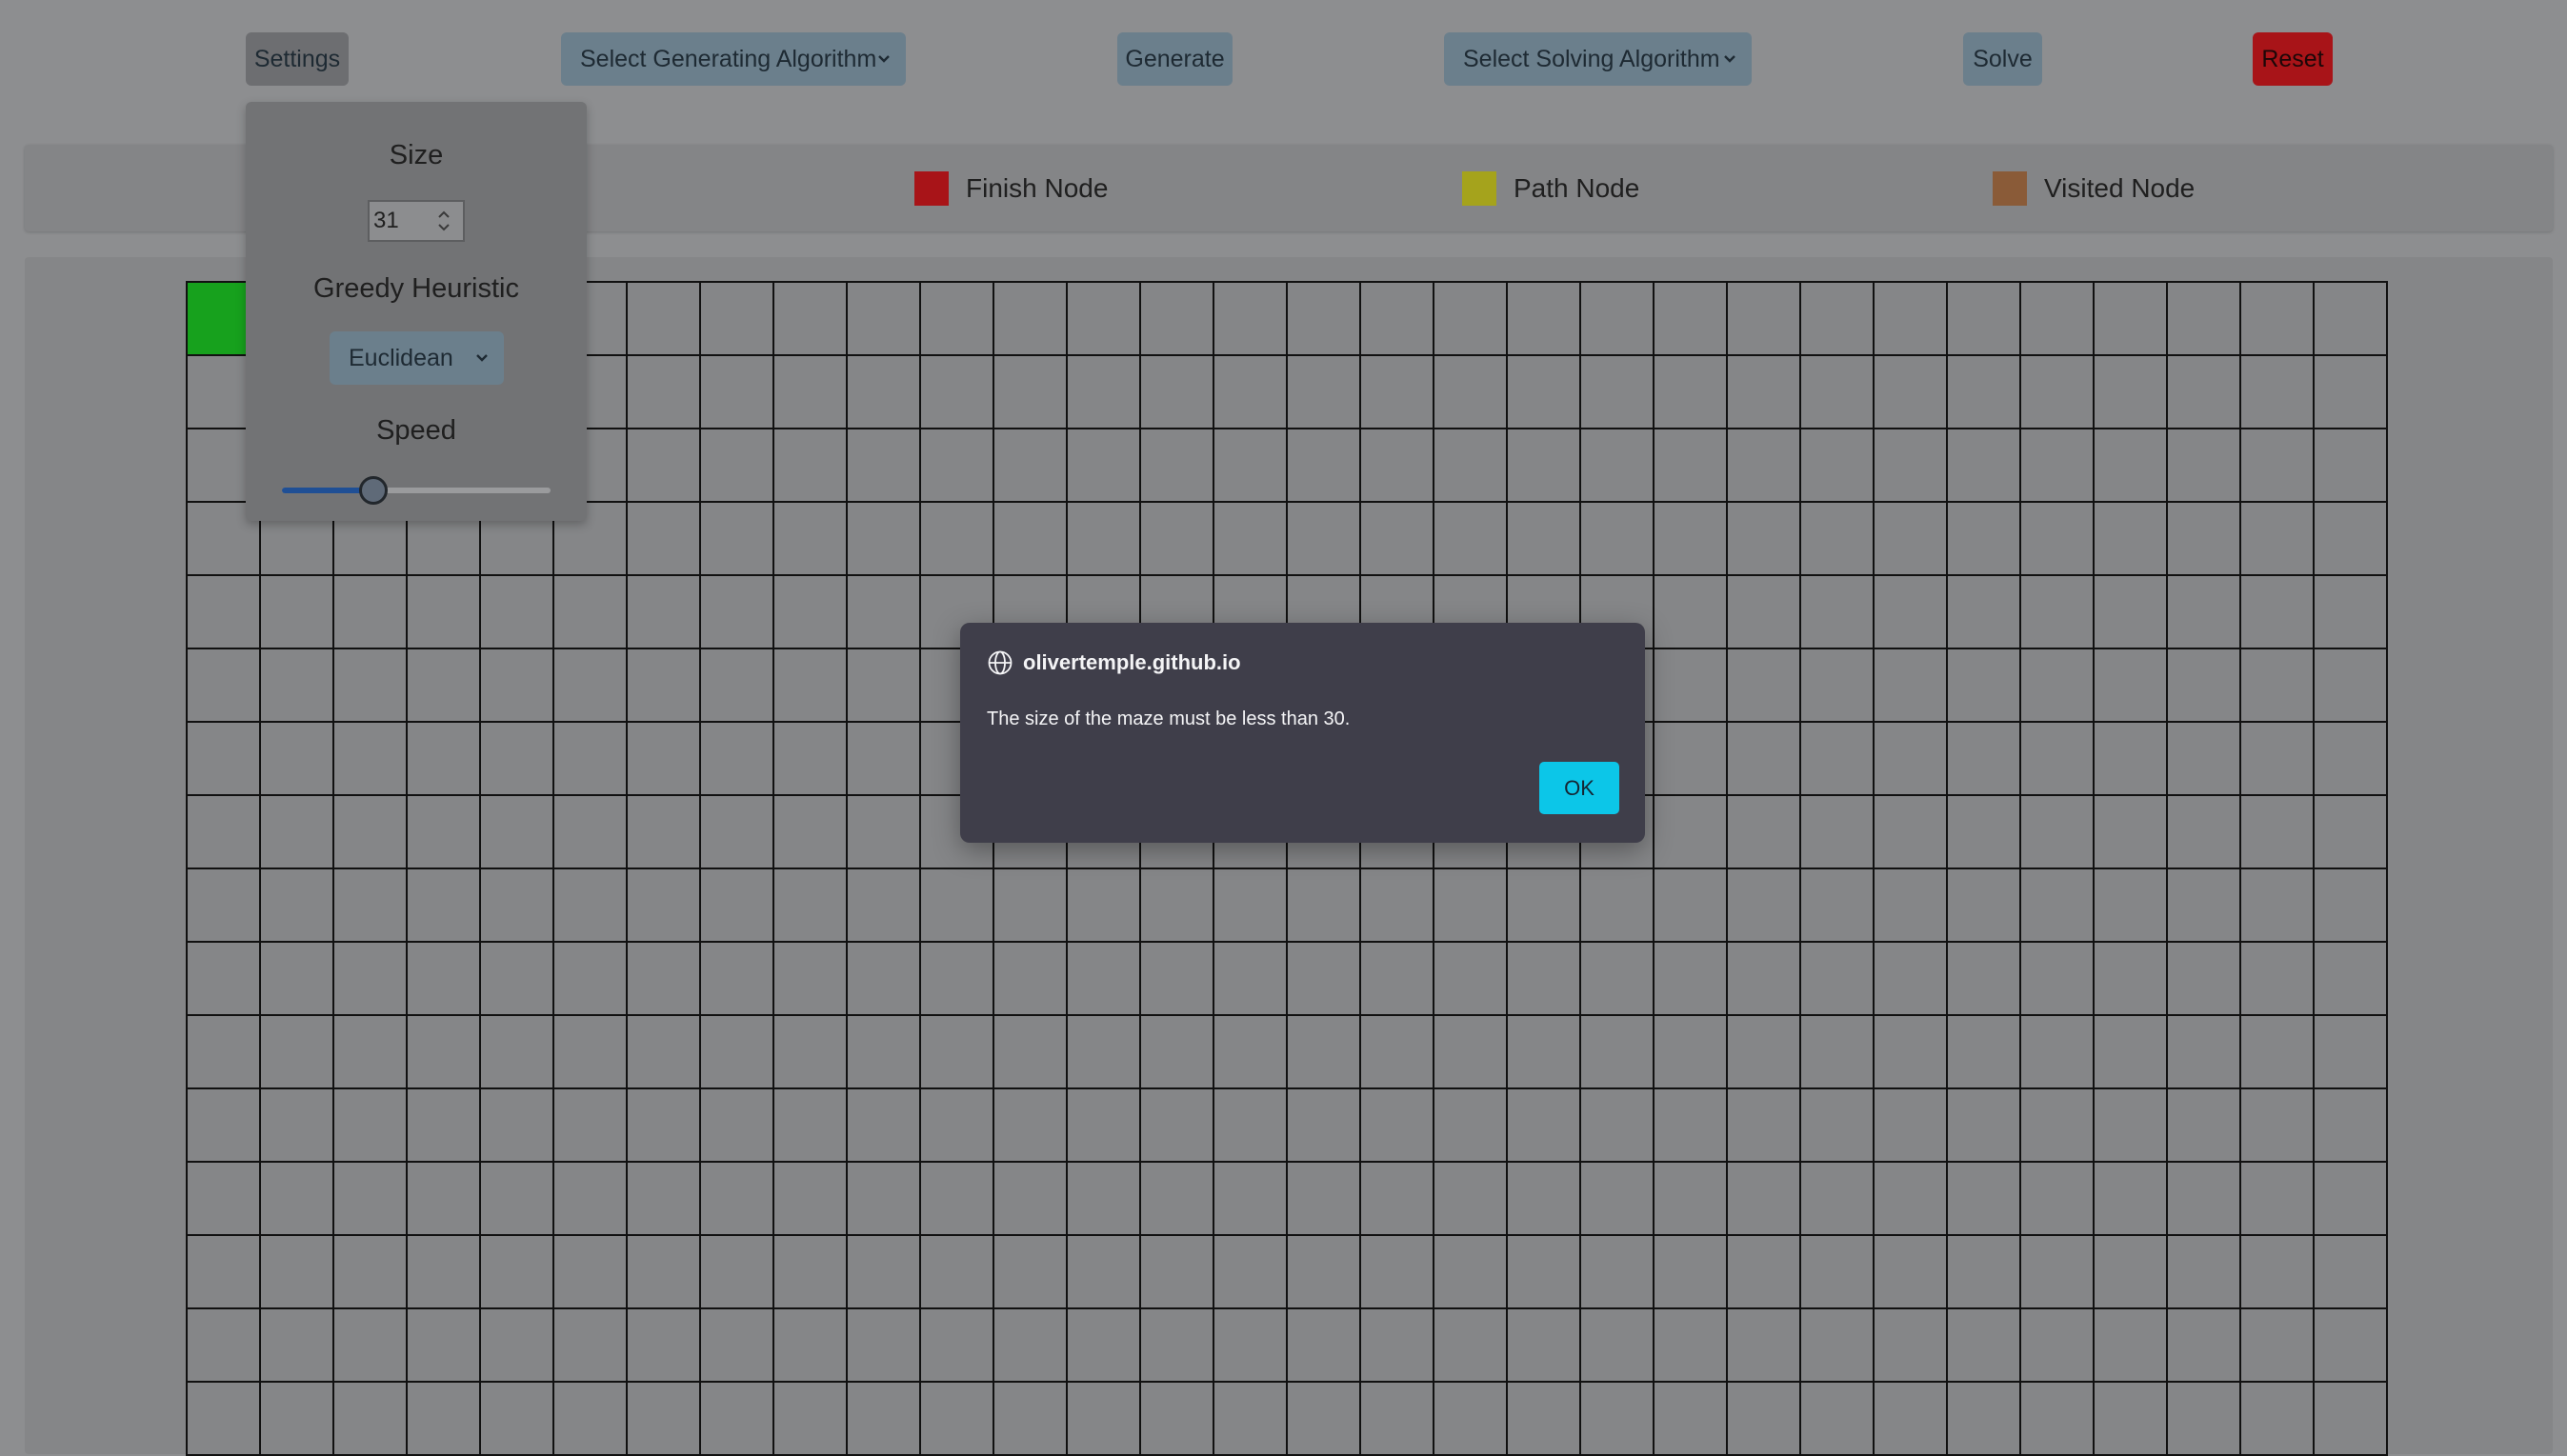  I want to click on reset-button: Reset, so click(2293, 59).